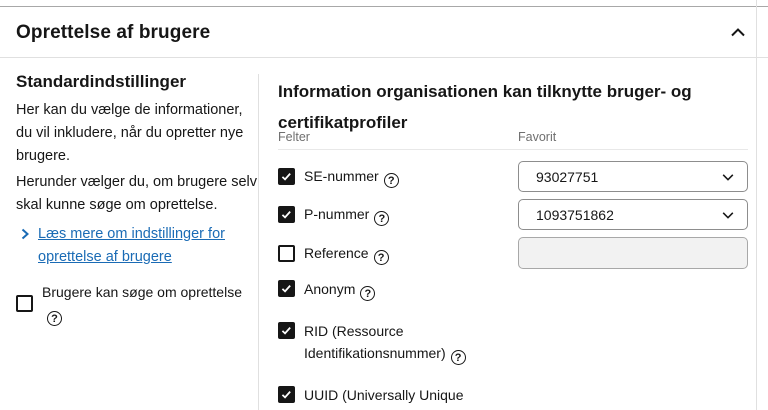 This screenshot has height=410, width=768. I want to click on anonym-label: Anonym, so click(330, 289).